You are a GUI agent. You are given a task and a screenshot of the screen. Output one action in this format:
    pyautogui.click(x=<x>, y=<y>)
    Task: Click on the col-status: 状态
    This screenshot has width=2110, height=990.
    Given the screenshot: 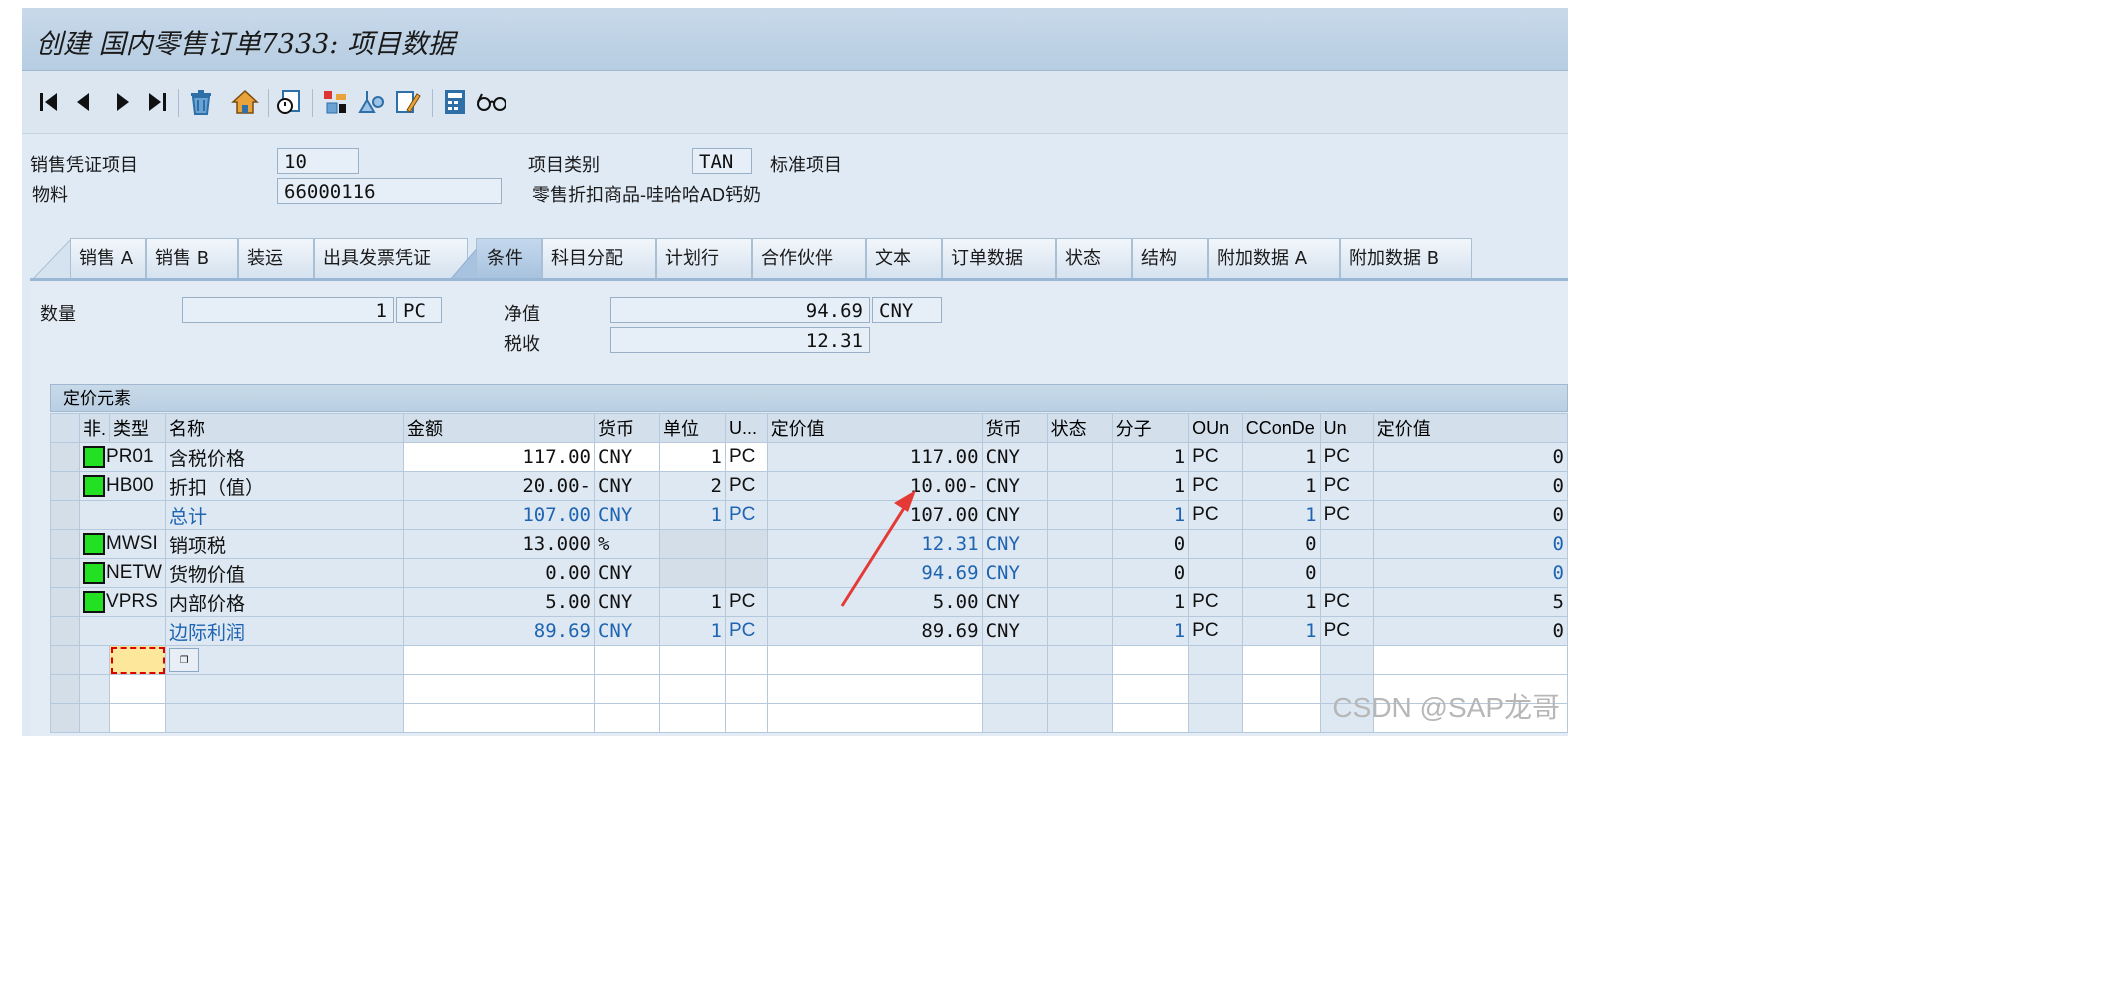 What is the action you would take?
    pyautogui.click(x=1079, y=428)
    